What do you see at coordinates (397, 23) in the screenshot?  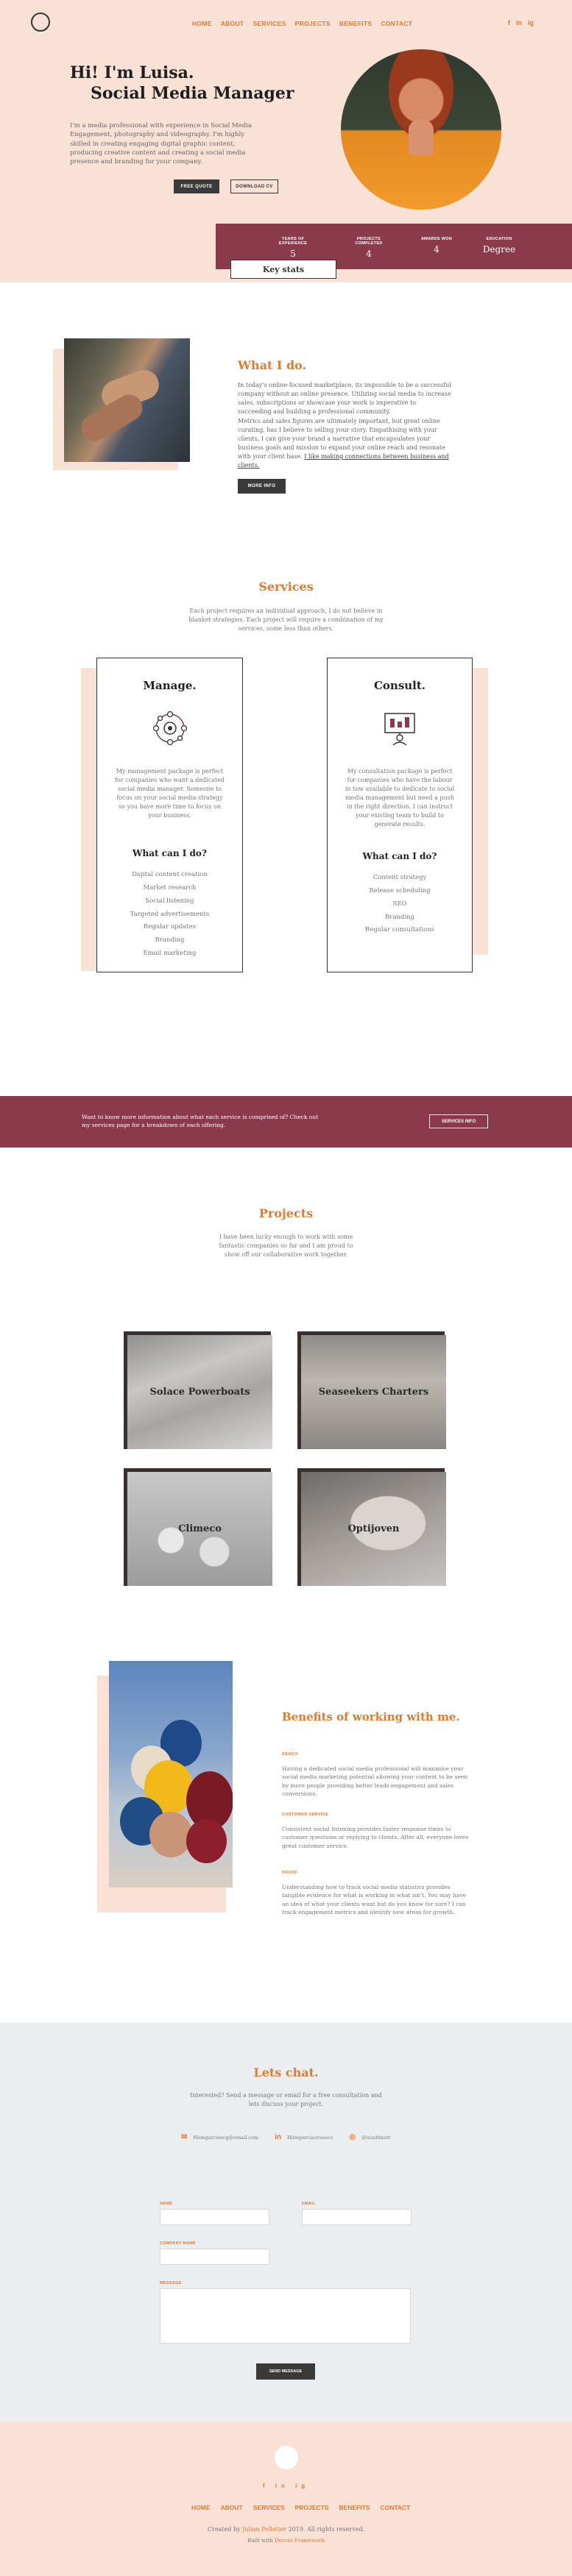 I see `nav-contact: CONTACT` at bounding box center [397, 23].